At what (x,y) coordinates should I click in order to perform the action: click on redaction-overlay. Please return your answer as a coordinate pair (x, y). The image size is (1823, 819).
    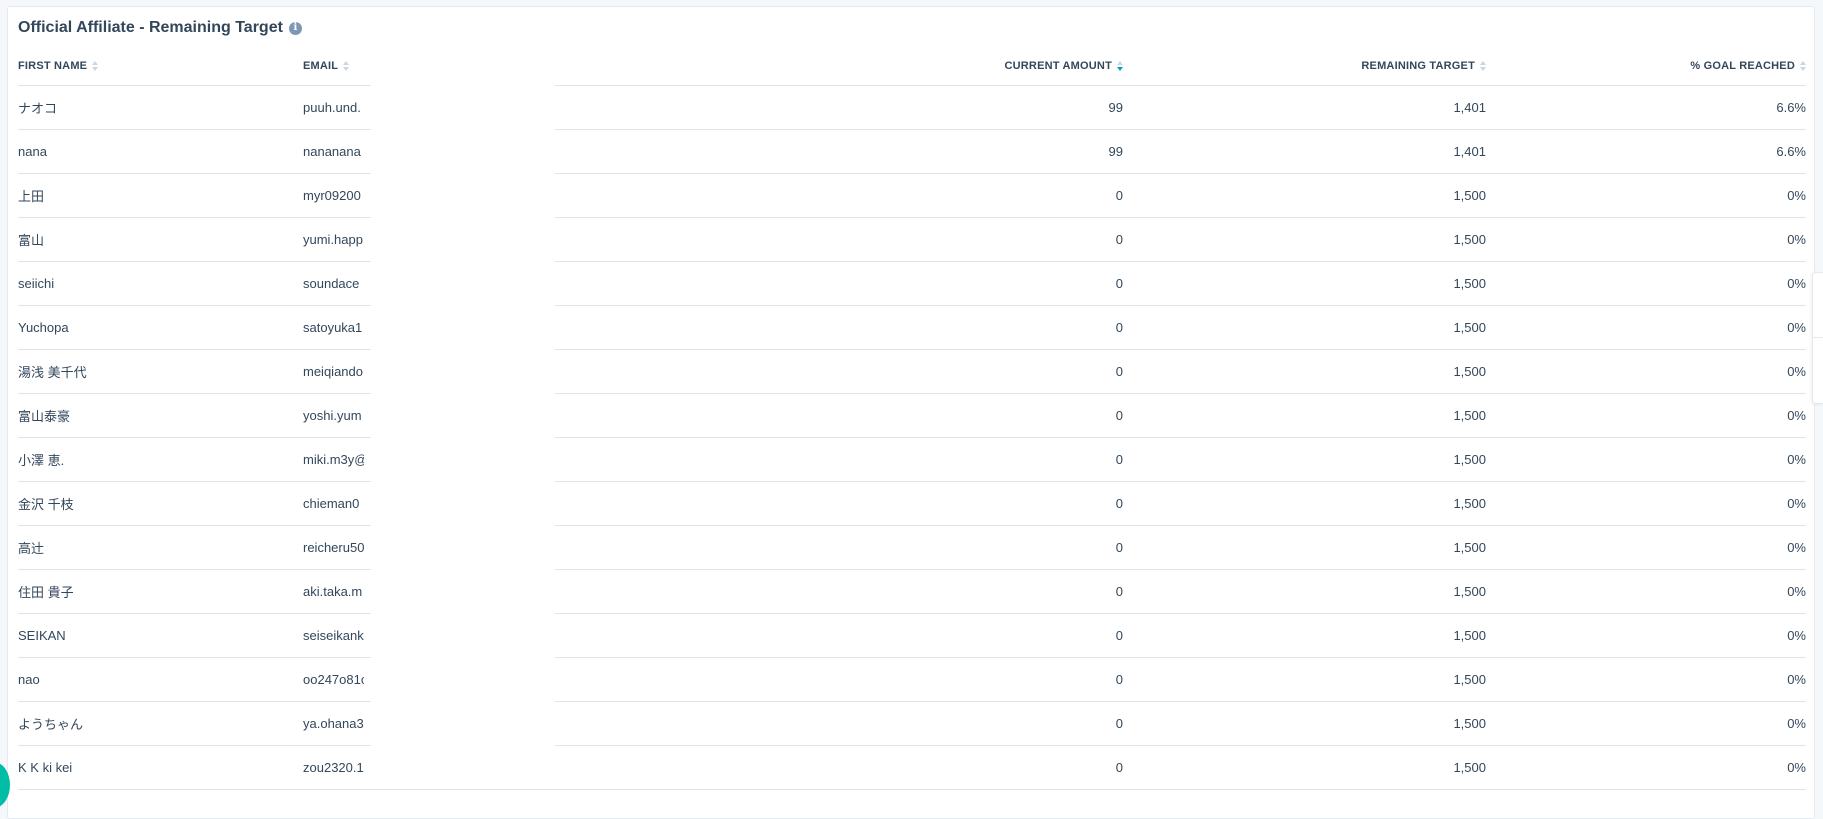
    Looking at the image, I should click on (463, 397).